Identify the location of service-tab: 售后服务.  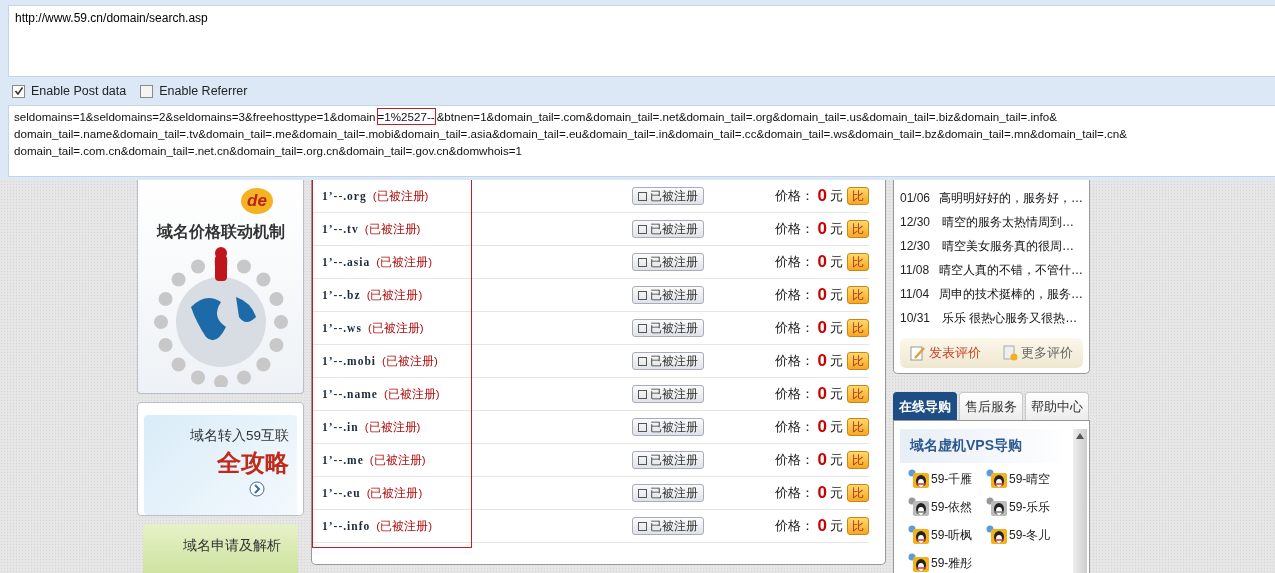
(991, 406).